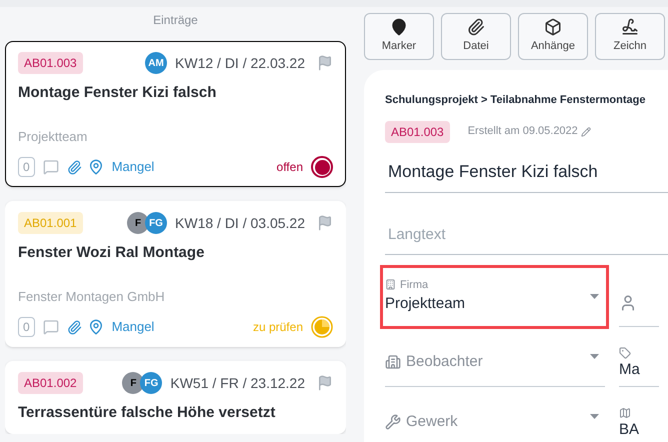 This screenshot has width=668, height=442. I want to click on field-label: Firma, so click(414, 285).